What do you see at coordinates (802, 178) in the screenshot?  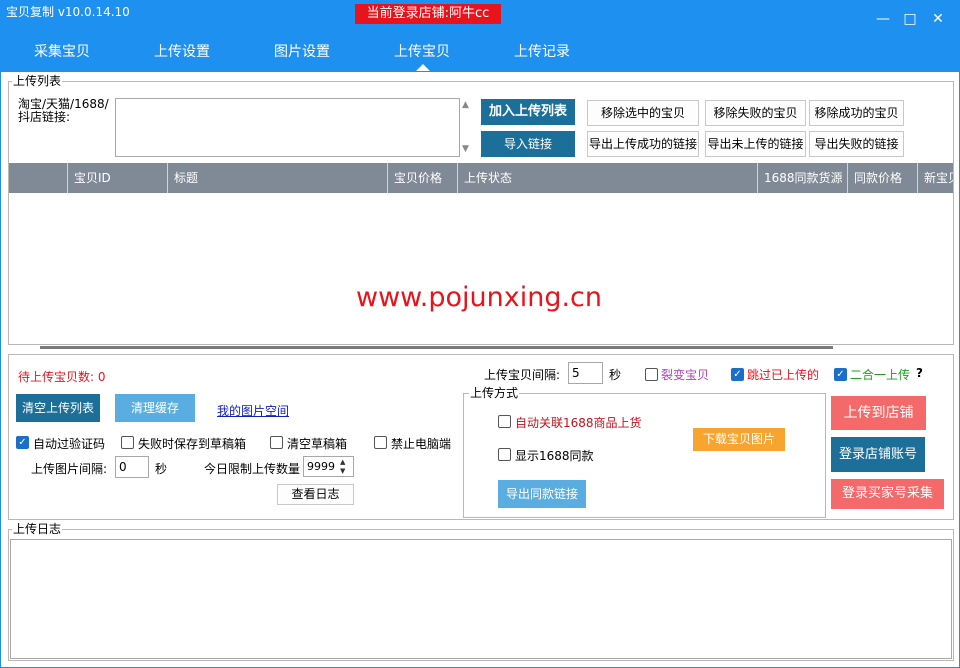 I see `col-header-1688-source: 1688同款货源` at bounding box center [802, 178].